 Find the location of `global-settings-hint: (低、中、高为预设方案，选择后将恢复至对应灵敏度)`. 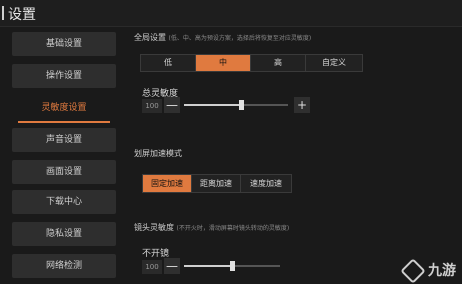

global-settings-hint: (低、中、高为预设方案，选择后将恢复至对应灵敏度) is located at coordinates (240, 38).